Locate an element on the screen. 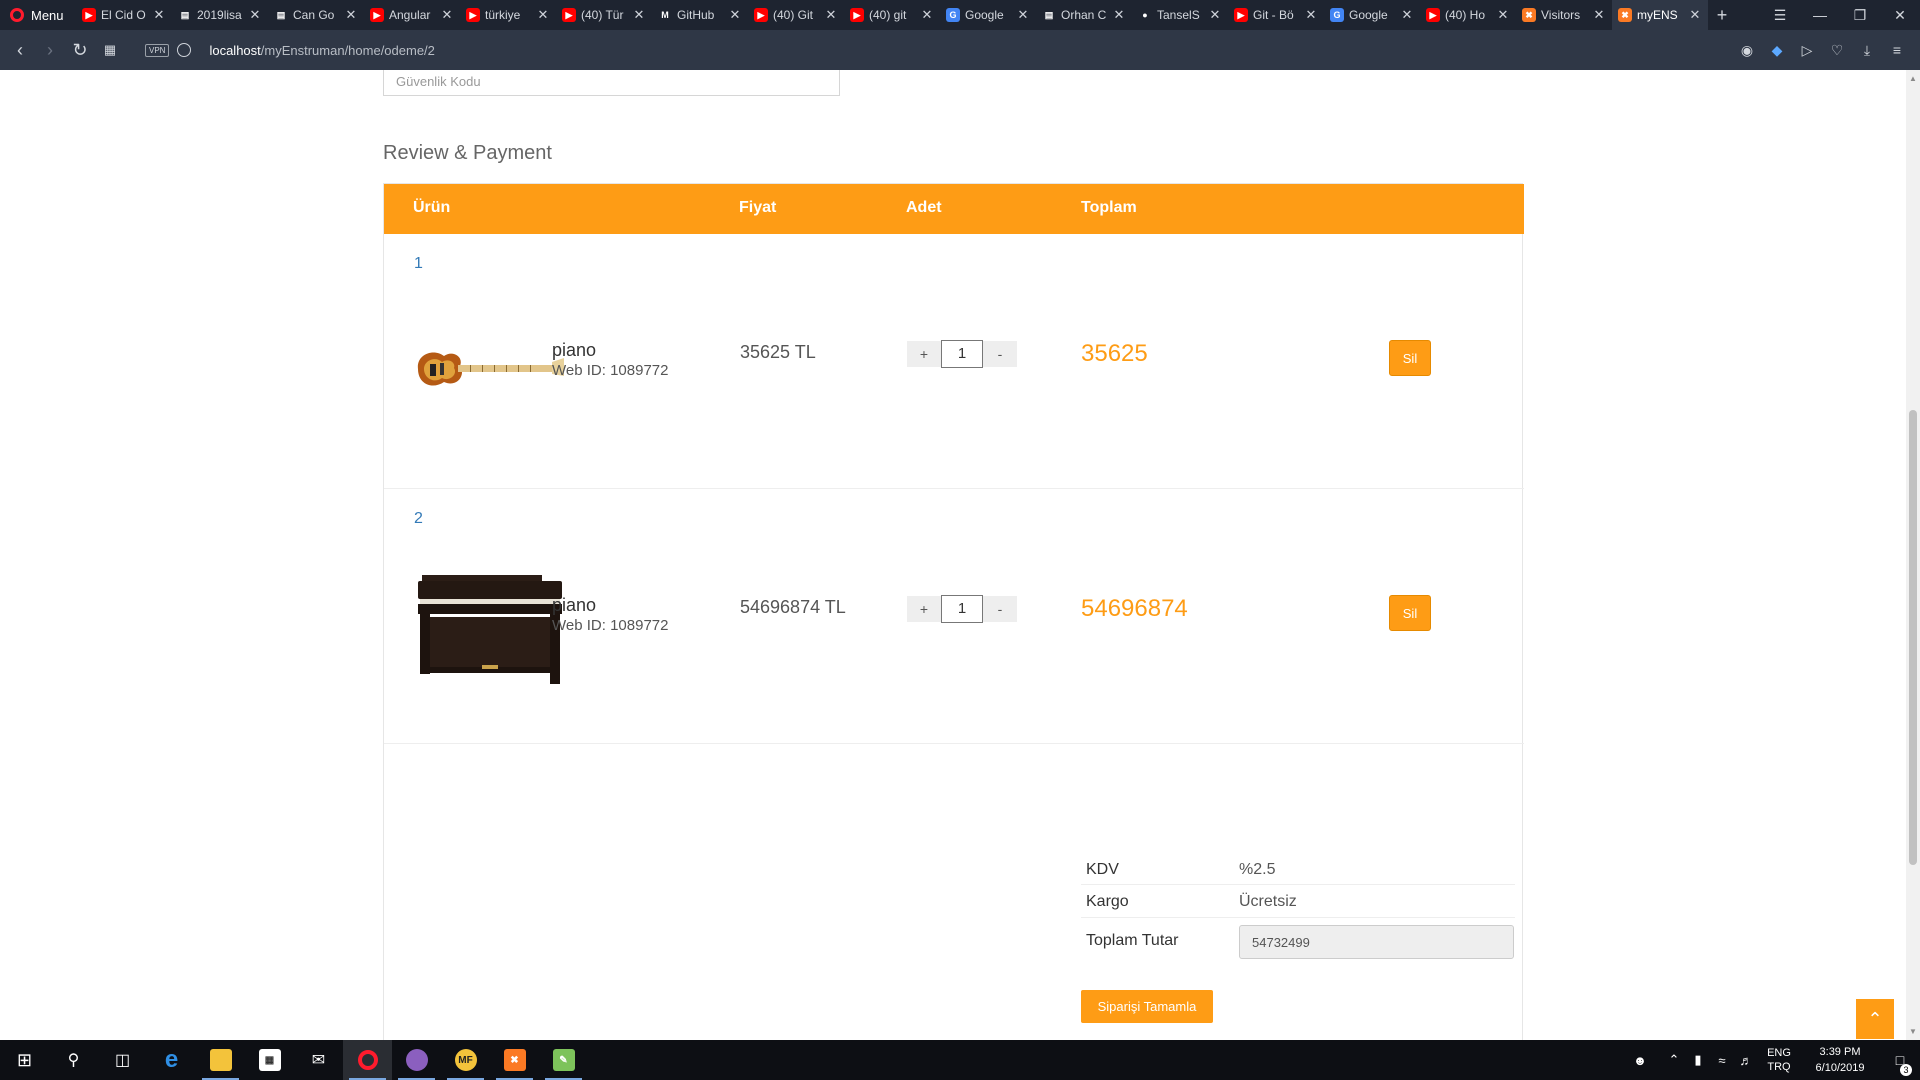  camera-icon: ◉ is located at coordinates (1747, 50).